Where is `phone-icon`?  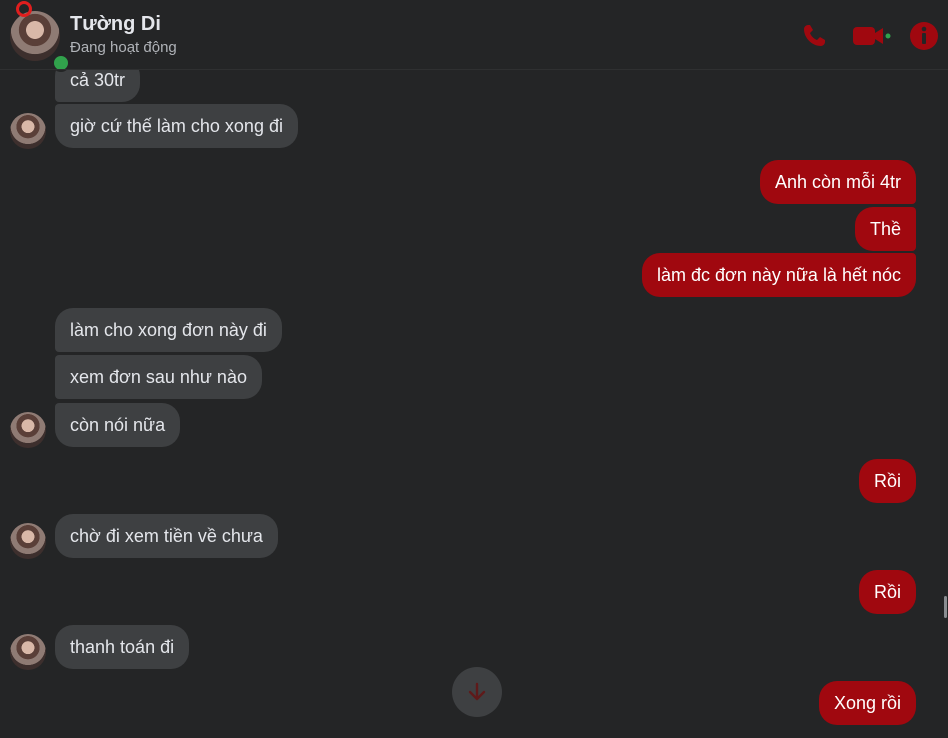 phone-icon is located at coordinates (814, 35).